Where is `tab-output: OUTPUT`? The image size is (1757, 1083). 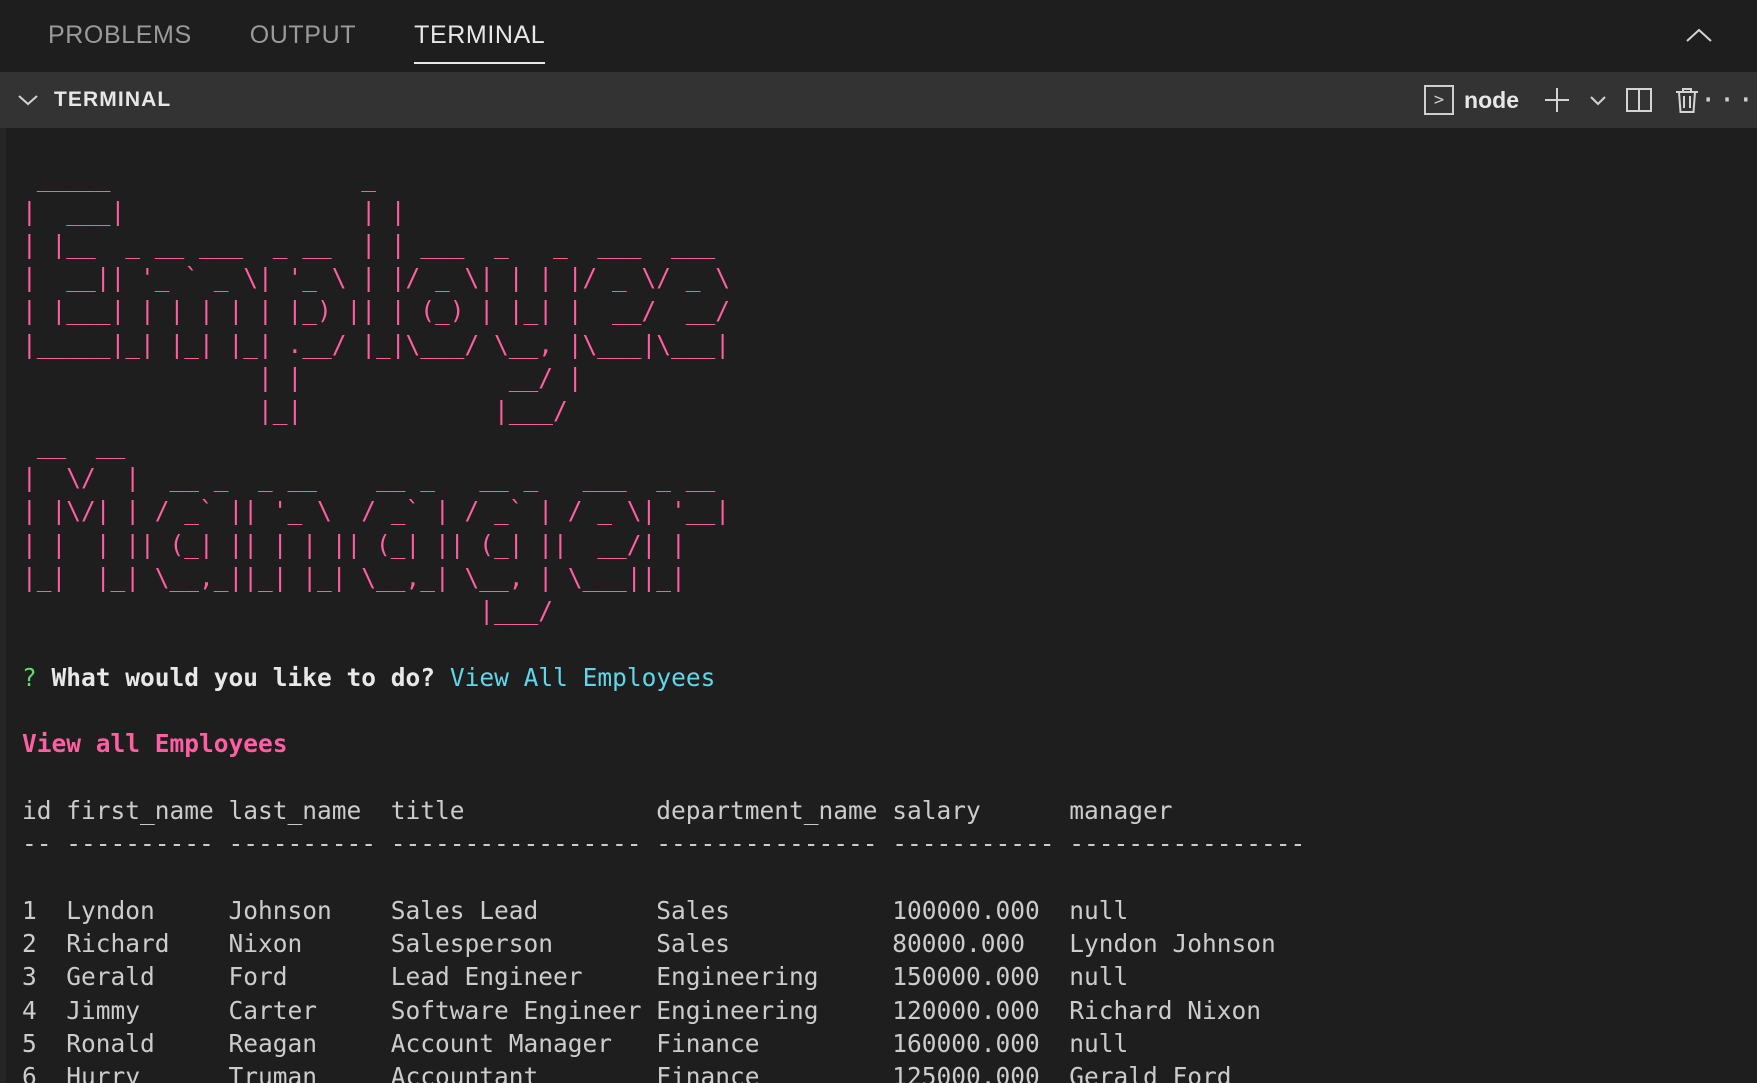 tab-output: OUTPUT is located at coordinates (303, 36).